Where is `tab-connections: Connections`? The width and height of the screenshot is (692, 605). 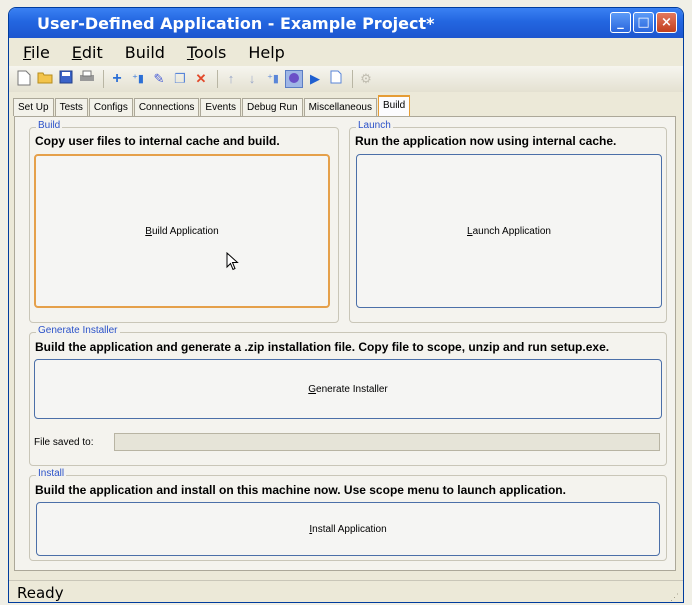 tab-connections: Connections is located at coordinates (166, 107).